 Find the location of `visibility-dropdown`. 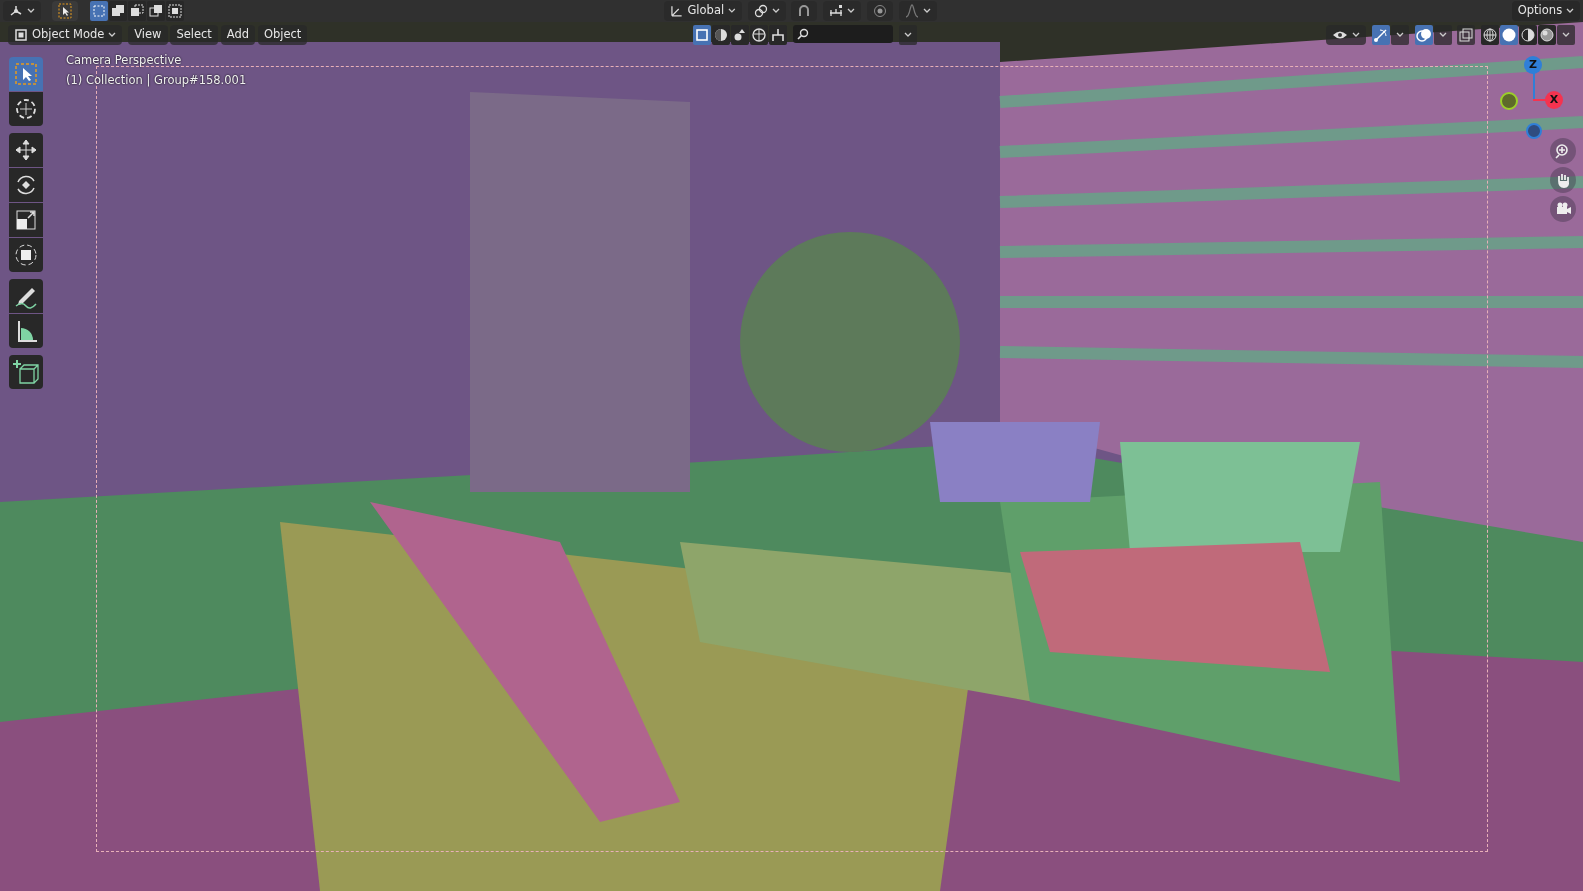

visibility-dropdown is located at coordinates (1346, 34).